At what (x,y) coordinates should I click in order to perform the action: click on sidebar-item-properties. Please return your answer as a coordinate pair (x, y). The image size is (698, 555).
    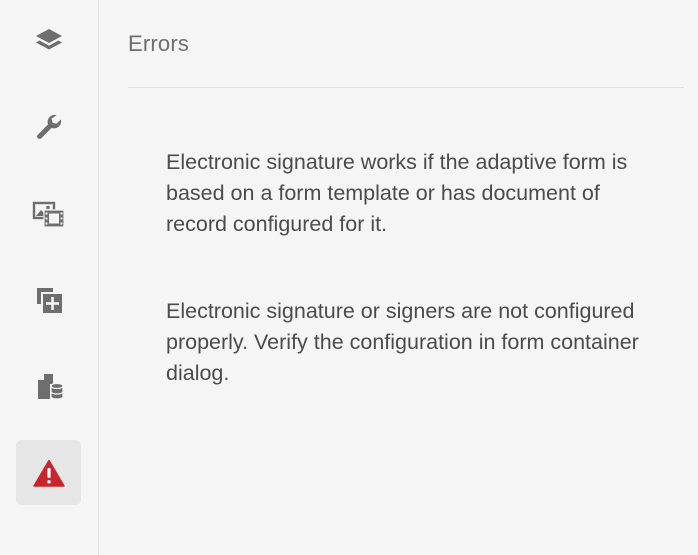
    Looking at the image, I should click on (48, 126).